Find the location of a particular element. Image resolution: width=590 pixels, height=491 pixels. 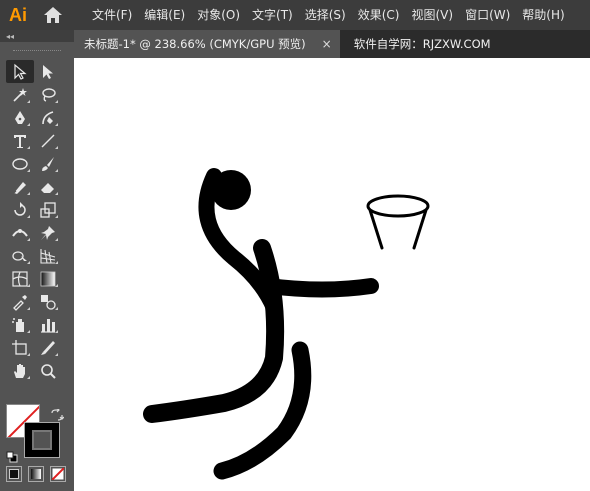

selection-tool-icon is located at coordinates (20, 71).